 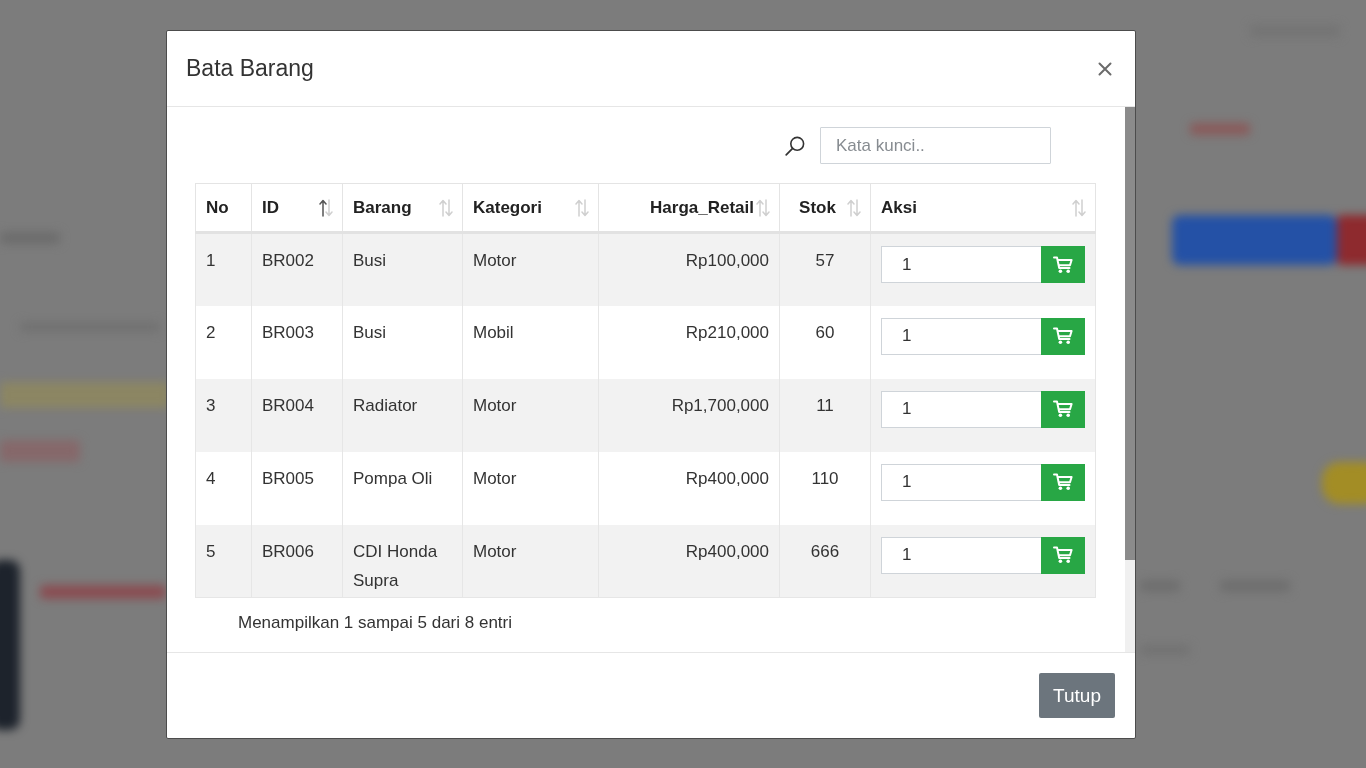 I want to click on table-cell: 110, so click(x=825, y=488).